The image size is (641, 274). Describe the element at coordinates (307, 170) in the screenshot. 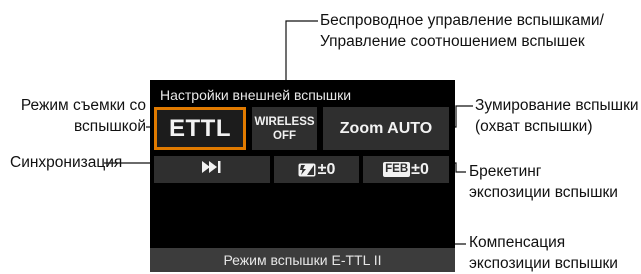

I see `flash-exposure-compensation-icon` at that location.